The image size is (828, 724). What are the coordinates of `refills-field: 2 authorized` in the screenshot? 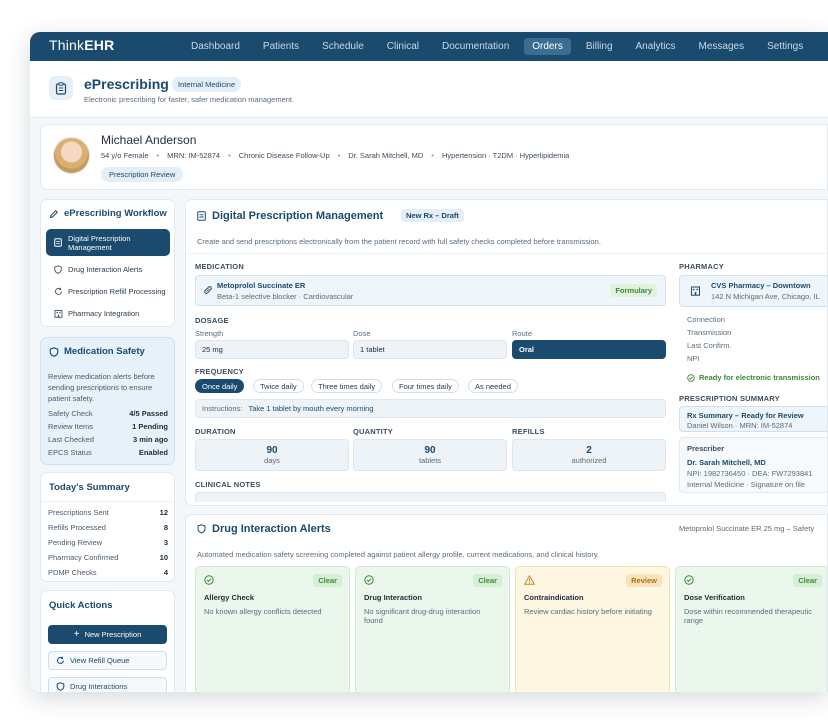 It's located at (589, 455).